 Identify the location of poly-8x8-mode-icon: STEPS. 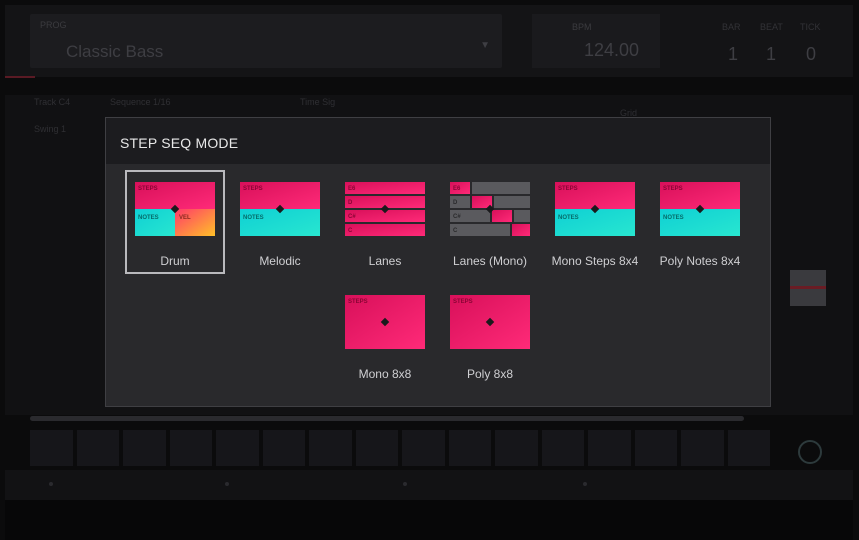
(490, 322).